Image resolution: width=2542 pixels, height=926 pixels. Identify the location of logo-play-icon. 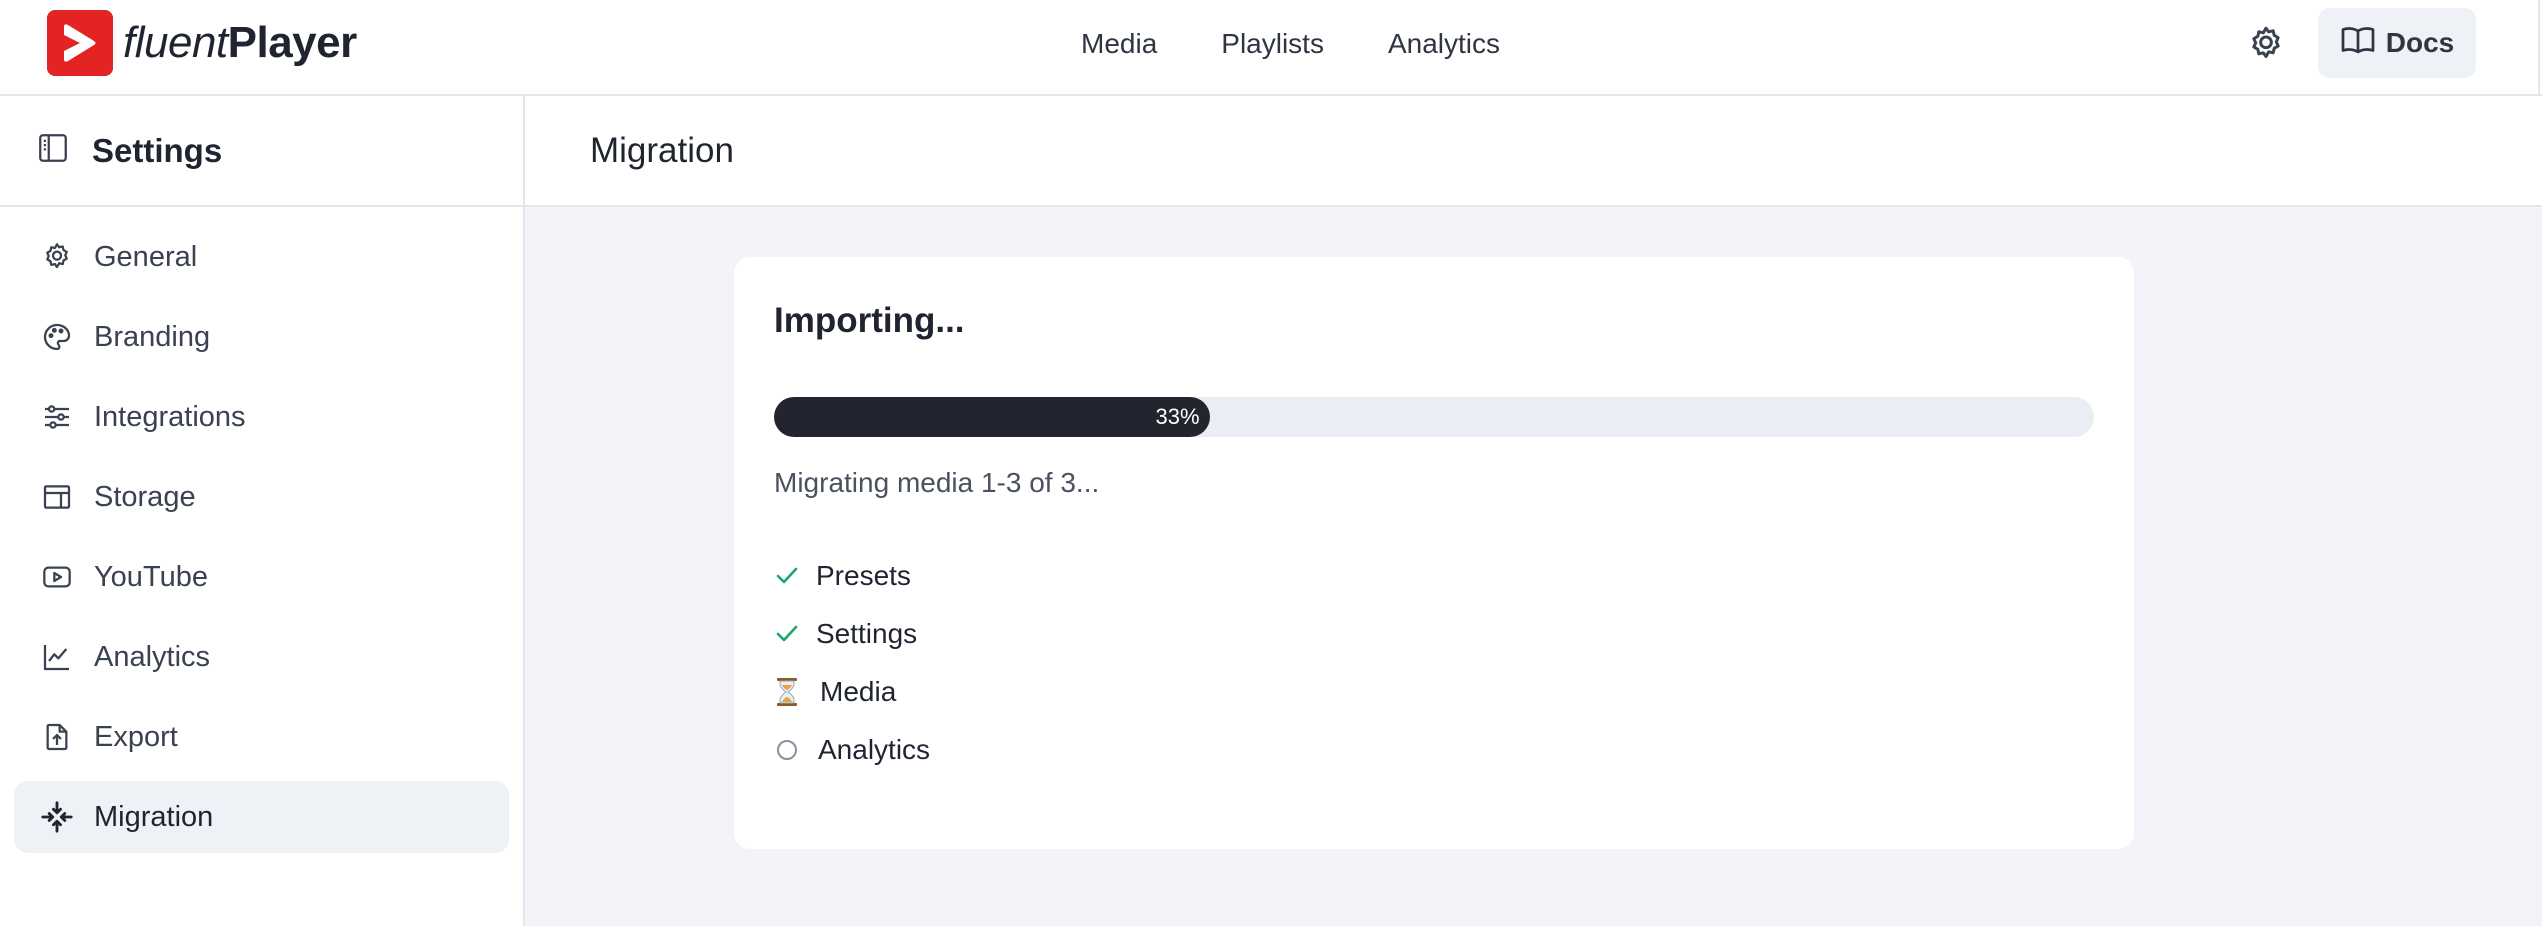
(80, 43).